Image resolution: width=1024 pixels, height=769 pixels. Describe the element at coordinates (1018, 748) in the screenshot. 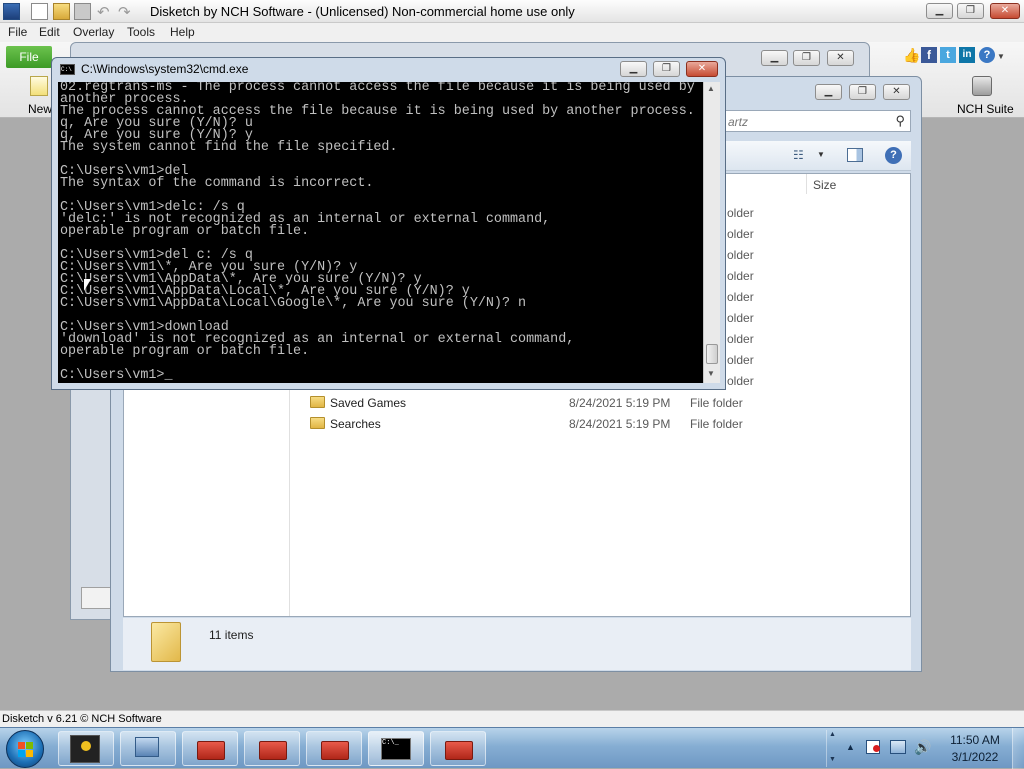

I see `show-desktop-button` at that location.